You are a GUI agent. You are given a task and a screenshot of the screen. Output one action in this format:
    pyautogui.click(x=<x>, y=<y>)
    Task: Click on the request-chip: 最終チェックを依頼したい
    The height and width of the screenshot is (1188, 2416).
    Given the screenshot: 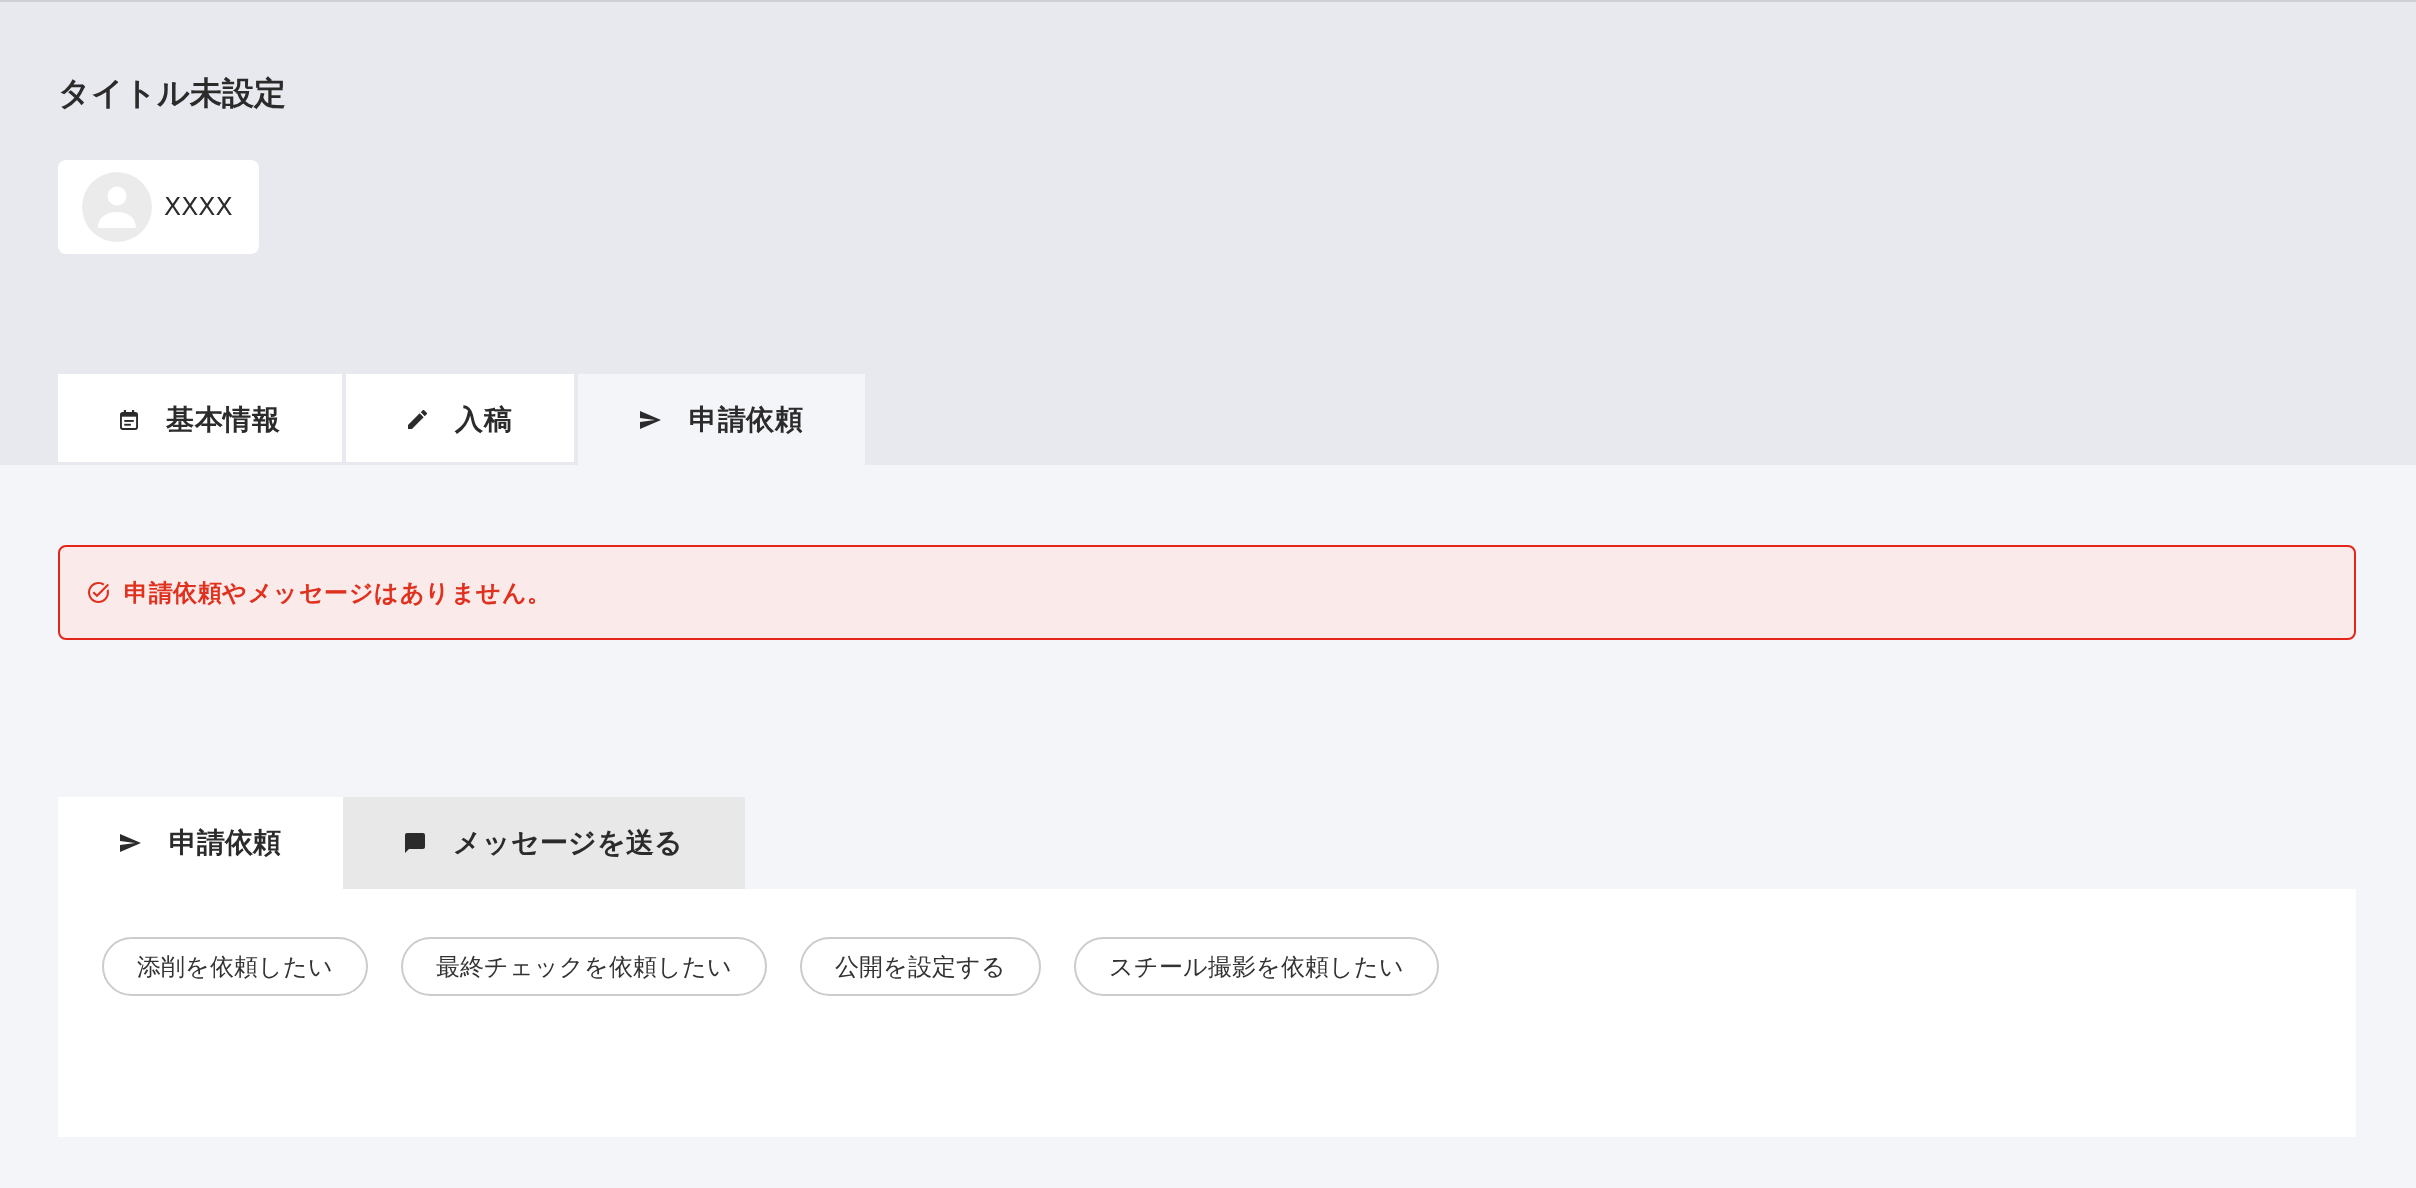 What is the action you would take?
    pyautogui.click(x=584, y=966)
    